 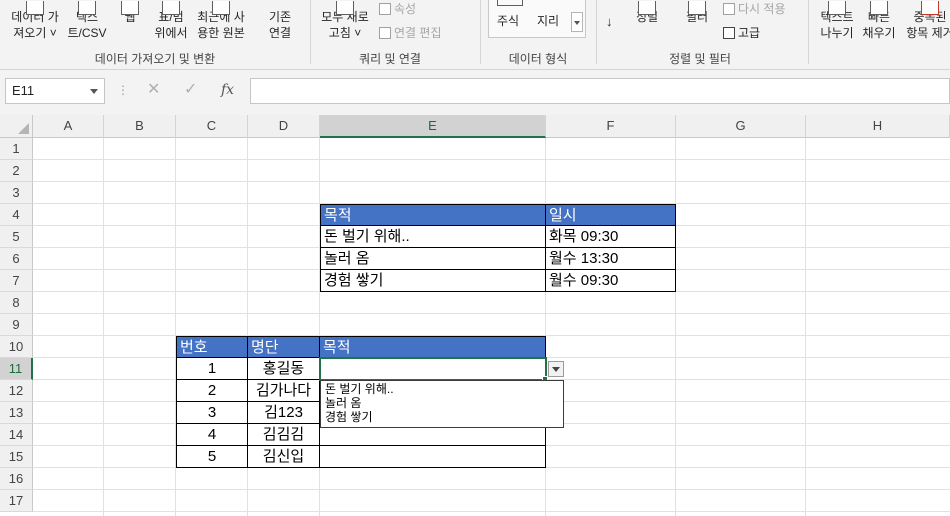 I want to click on column-header-a: A, so click(x=68, y=126).